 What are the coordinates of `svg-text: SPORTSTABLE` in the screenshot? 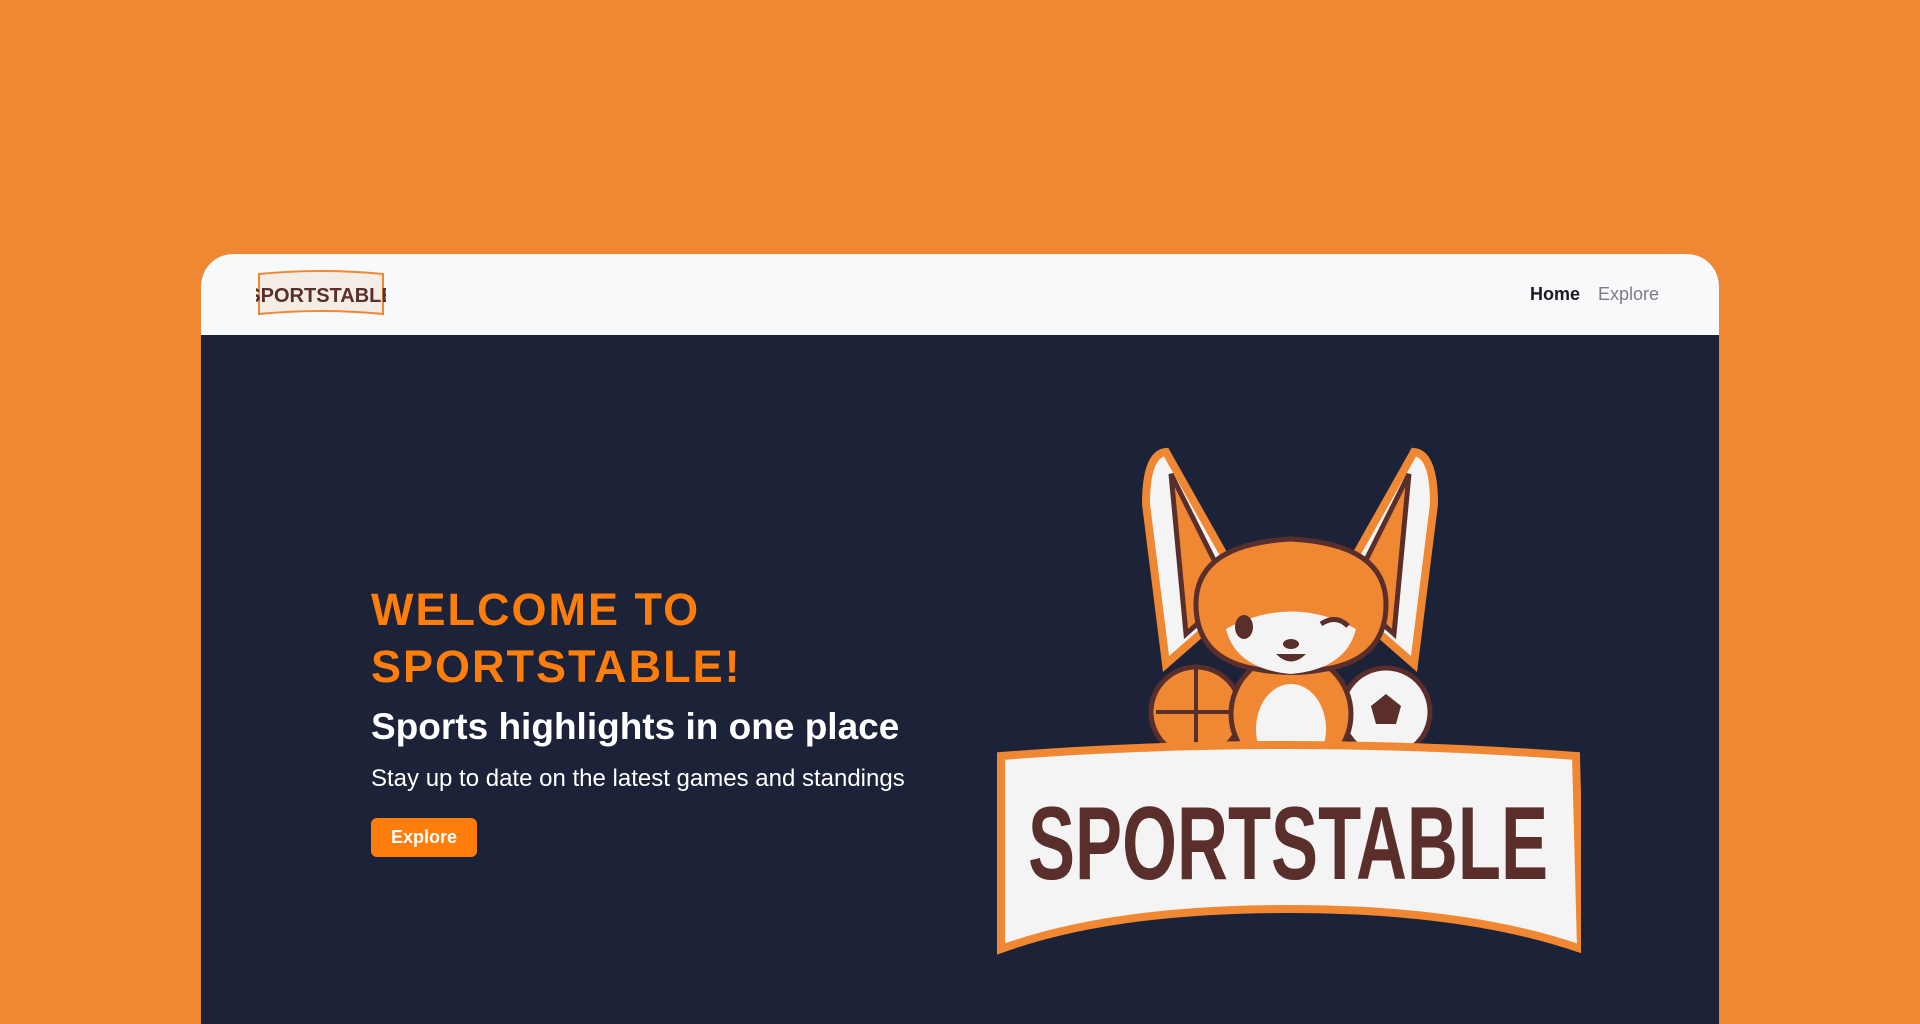 It's located at (321, 296).